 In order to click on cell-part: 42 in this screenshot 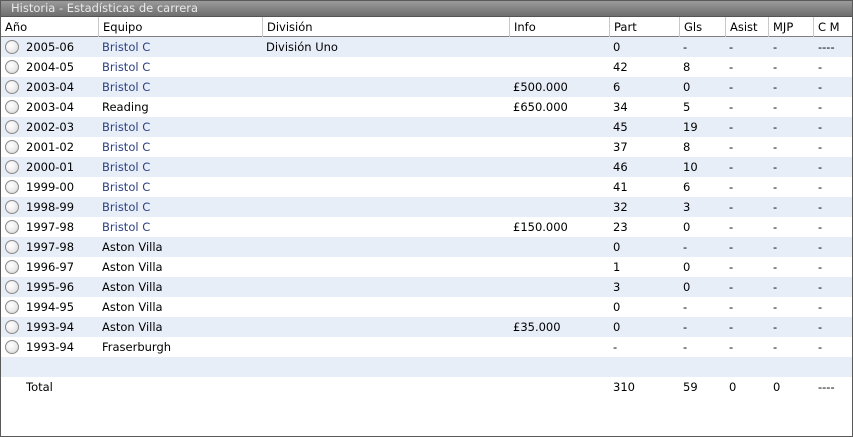, I will do `click(620, 67)`.